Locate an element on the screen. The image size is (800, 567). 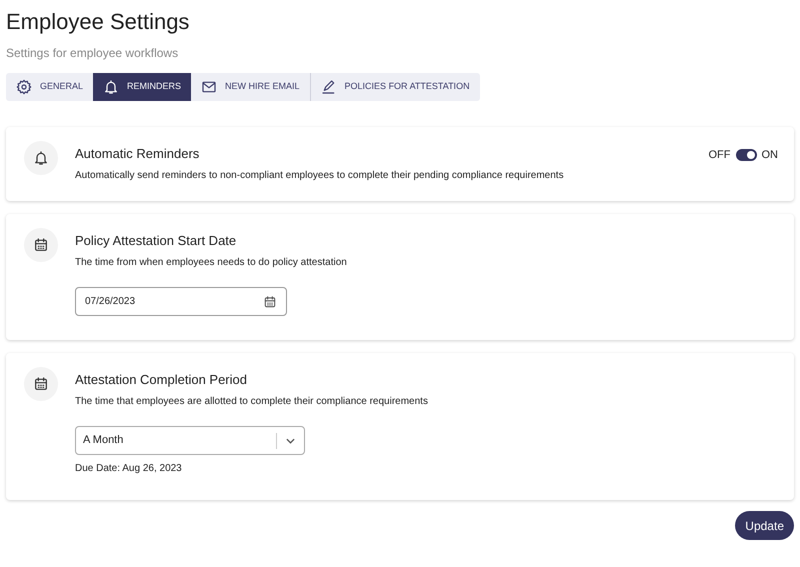
tab: REMINDERS is located at coordinates (142, 87).